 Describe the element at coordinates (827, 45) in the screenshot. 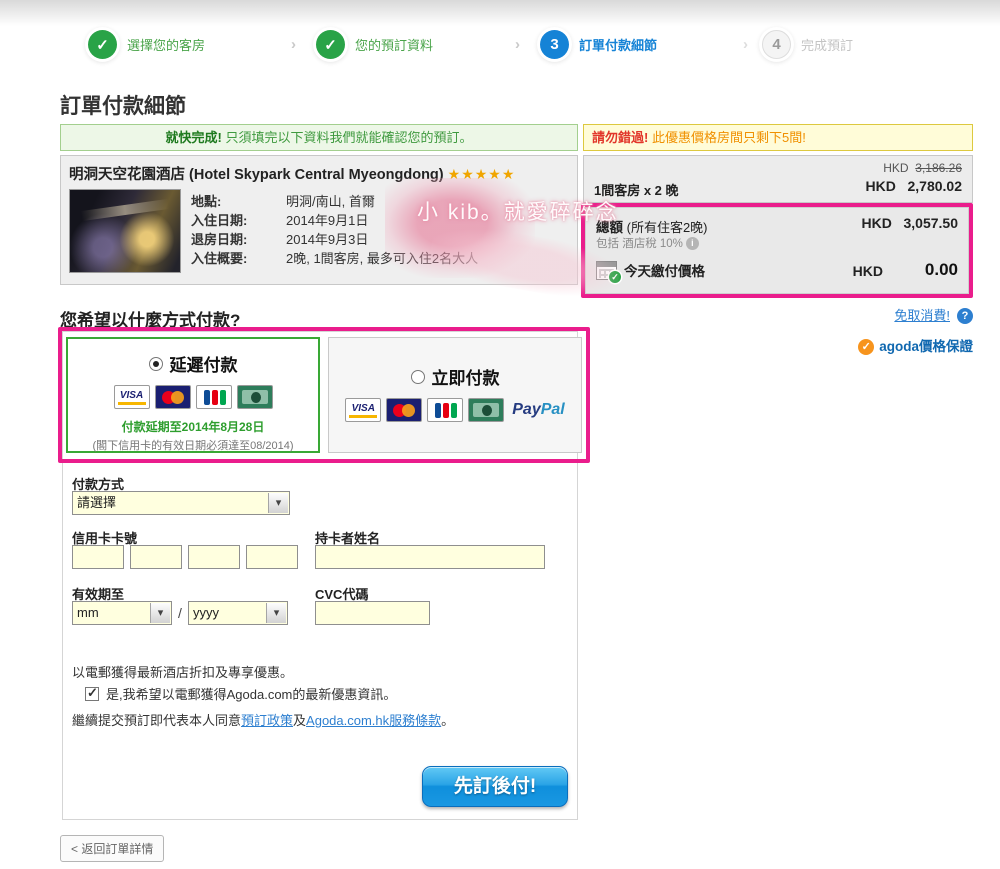

I see `step4-label: 完成預訂` at that location.